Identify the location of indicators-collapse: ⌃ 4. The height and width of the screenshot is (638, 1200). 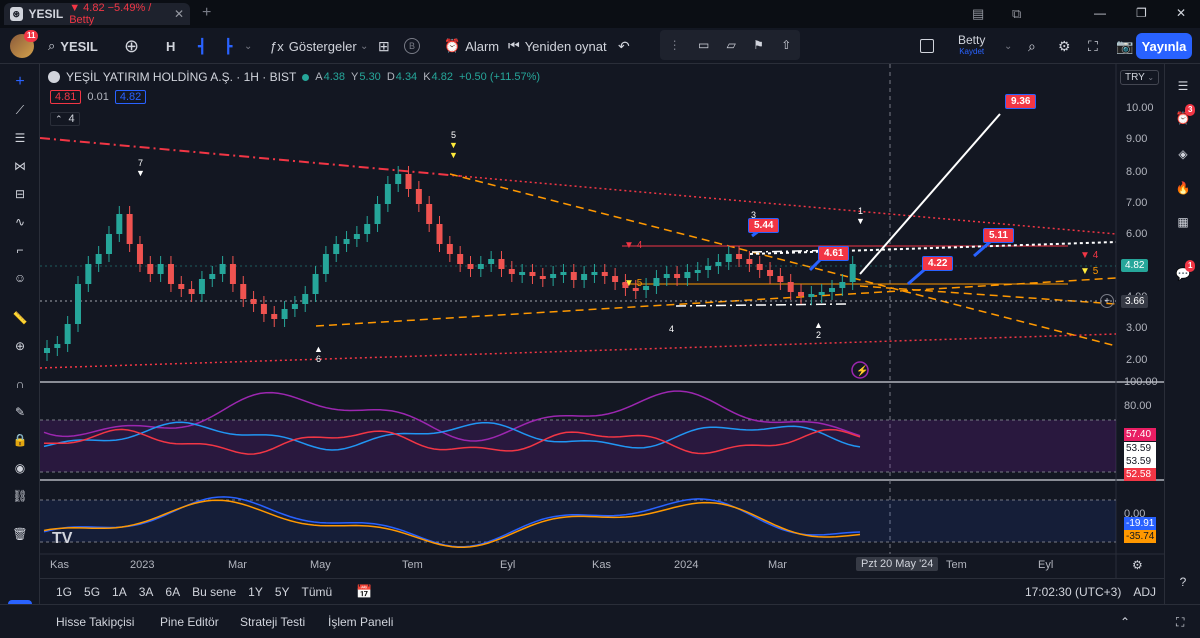
(65, 119).